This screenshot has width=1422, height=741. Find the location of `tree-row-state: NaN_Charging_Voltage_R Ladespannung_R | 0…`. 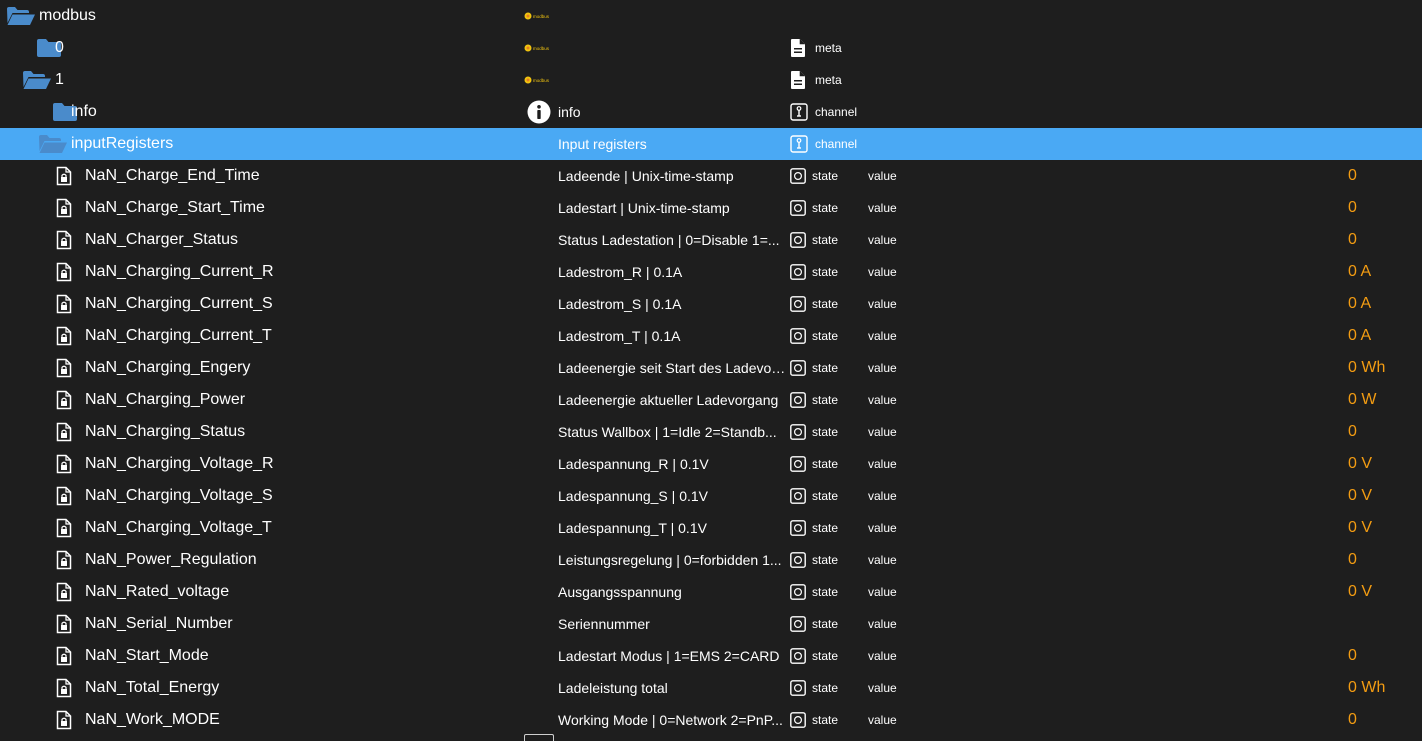

tree-row-state: NaN_Charging_Voltage_R Ladespannung_R | 0… is located at coordinates (711, 464).